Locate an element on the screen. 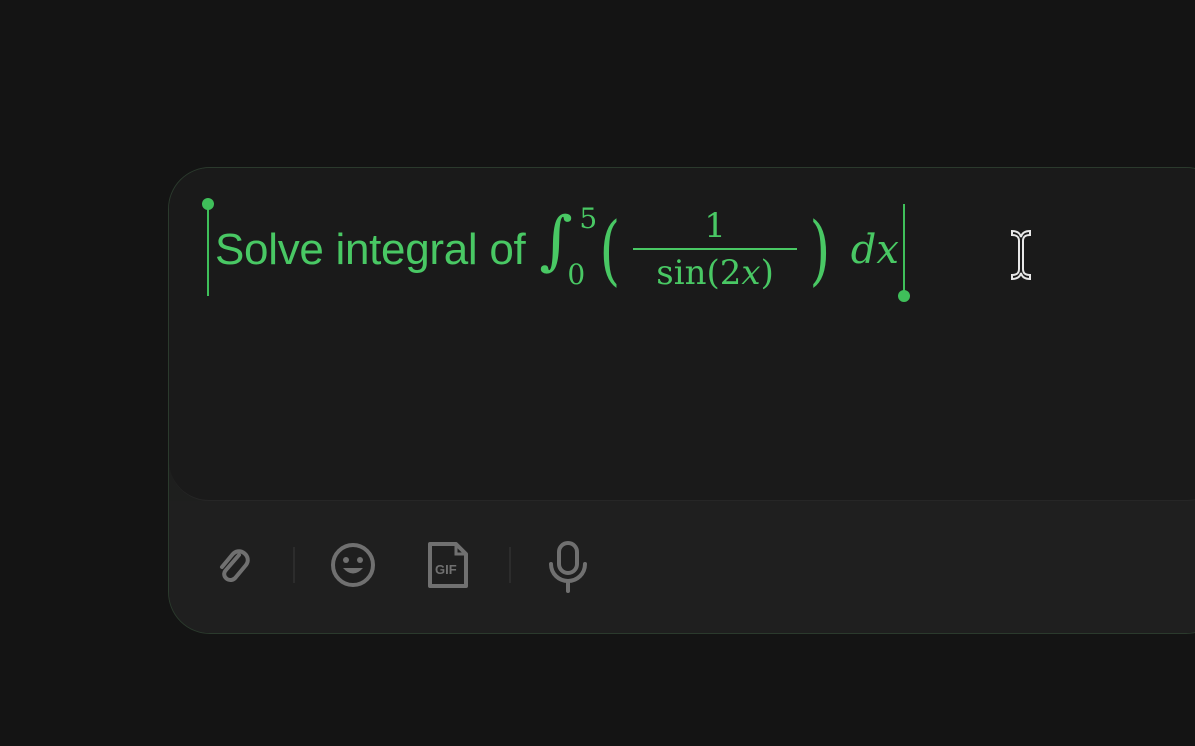 This screenshot has width=1195, height=746. integral-upper-limit: 5 is located at coordinates (588, 218).